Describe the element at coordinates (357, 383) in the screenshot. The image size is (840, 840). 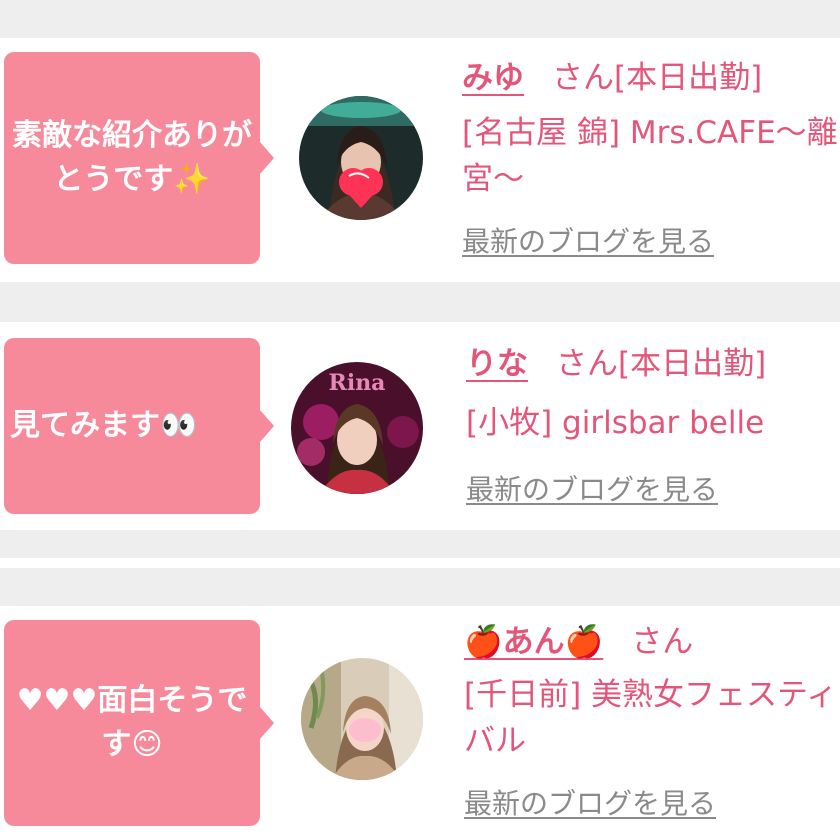
I see `avatar-text: Rina` at that location.